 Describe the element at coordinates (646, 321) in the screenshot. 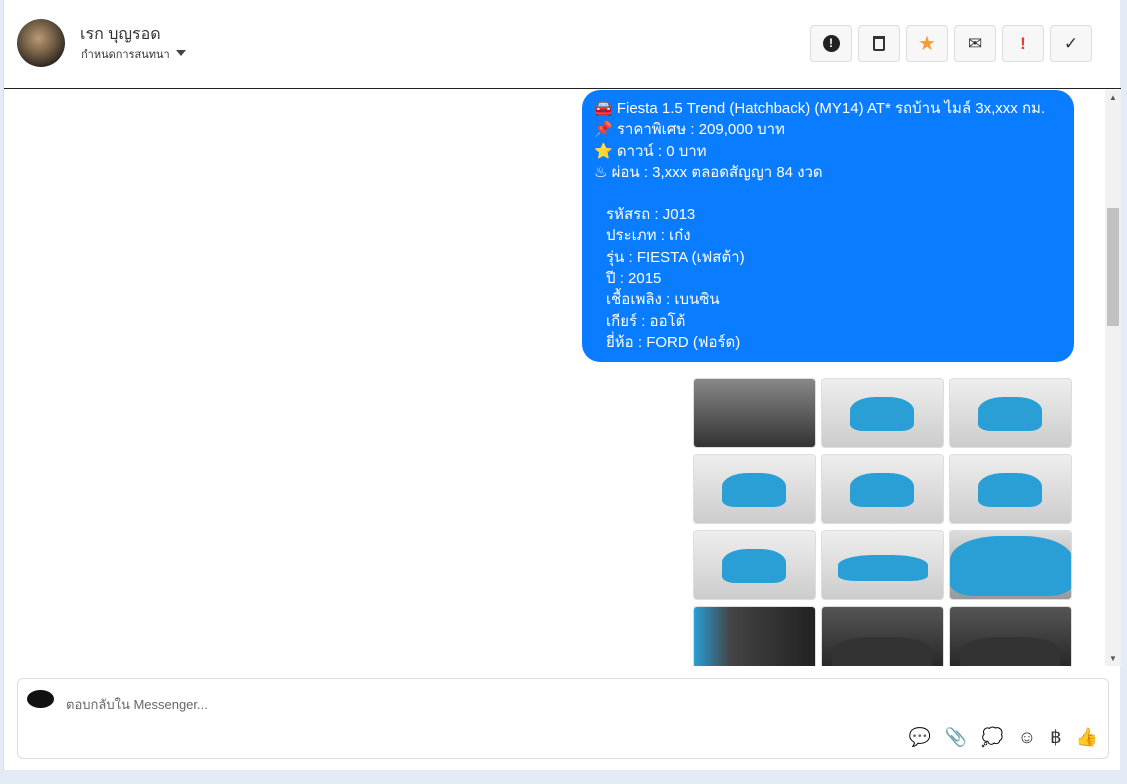

I see `detail-line: เกียร์ : ออโต้` at that location.